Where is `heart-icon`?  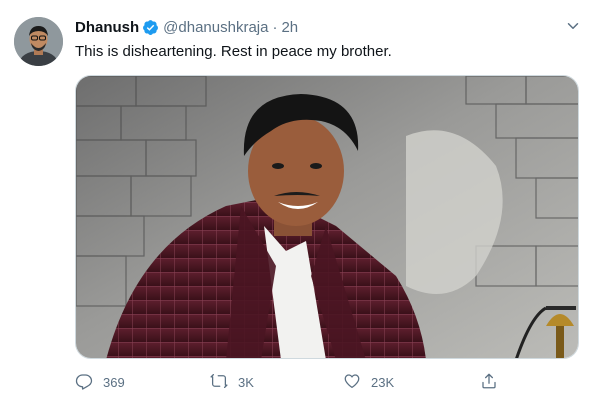 heart-icon is located at coordinates (357, 382).